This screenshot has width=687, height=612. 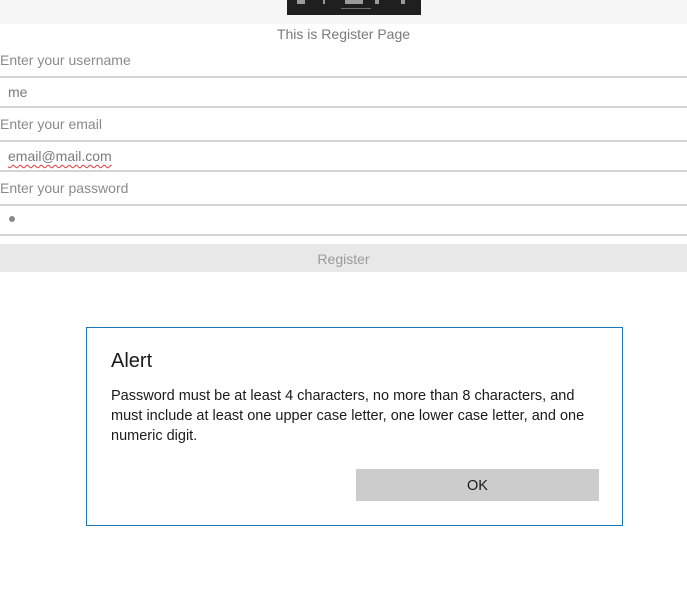 I want to click on toolbar-dot-icon, so click(x=377, y=2).